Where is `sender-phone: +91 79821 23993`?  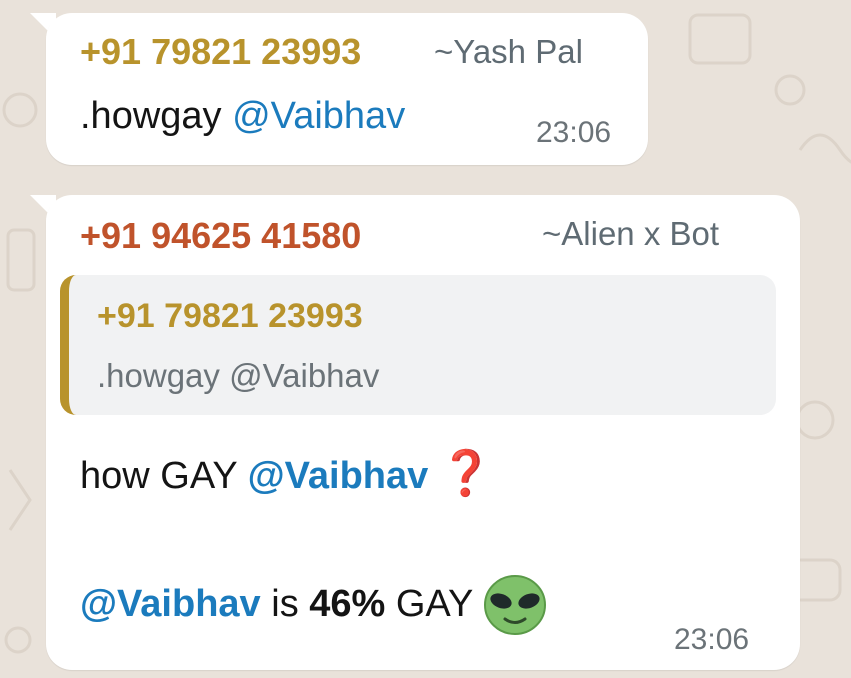
sender-phone: +91 79821 23993 is located at coordinates (220, 52).